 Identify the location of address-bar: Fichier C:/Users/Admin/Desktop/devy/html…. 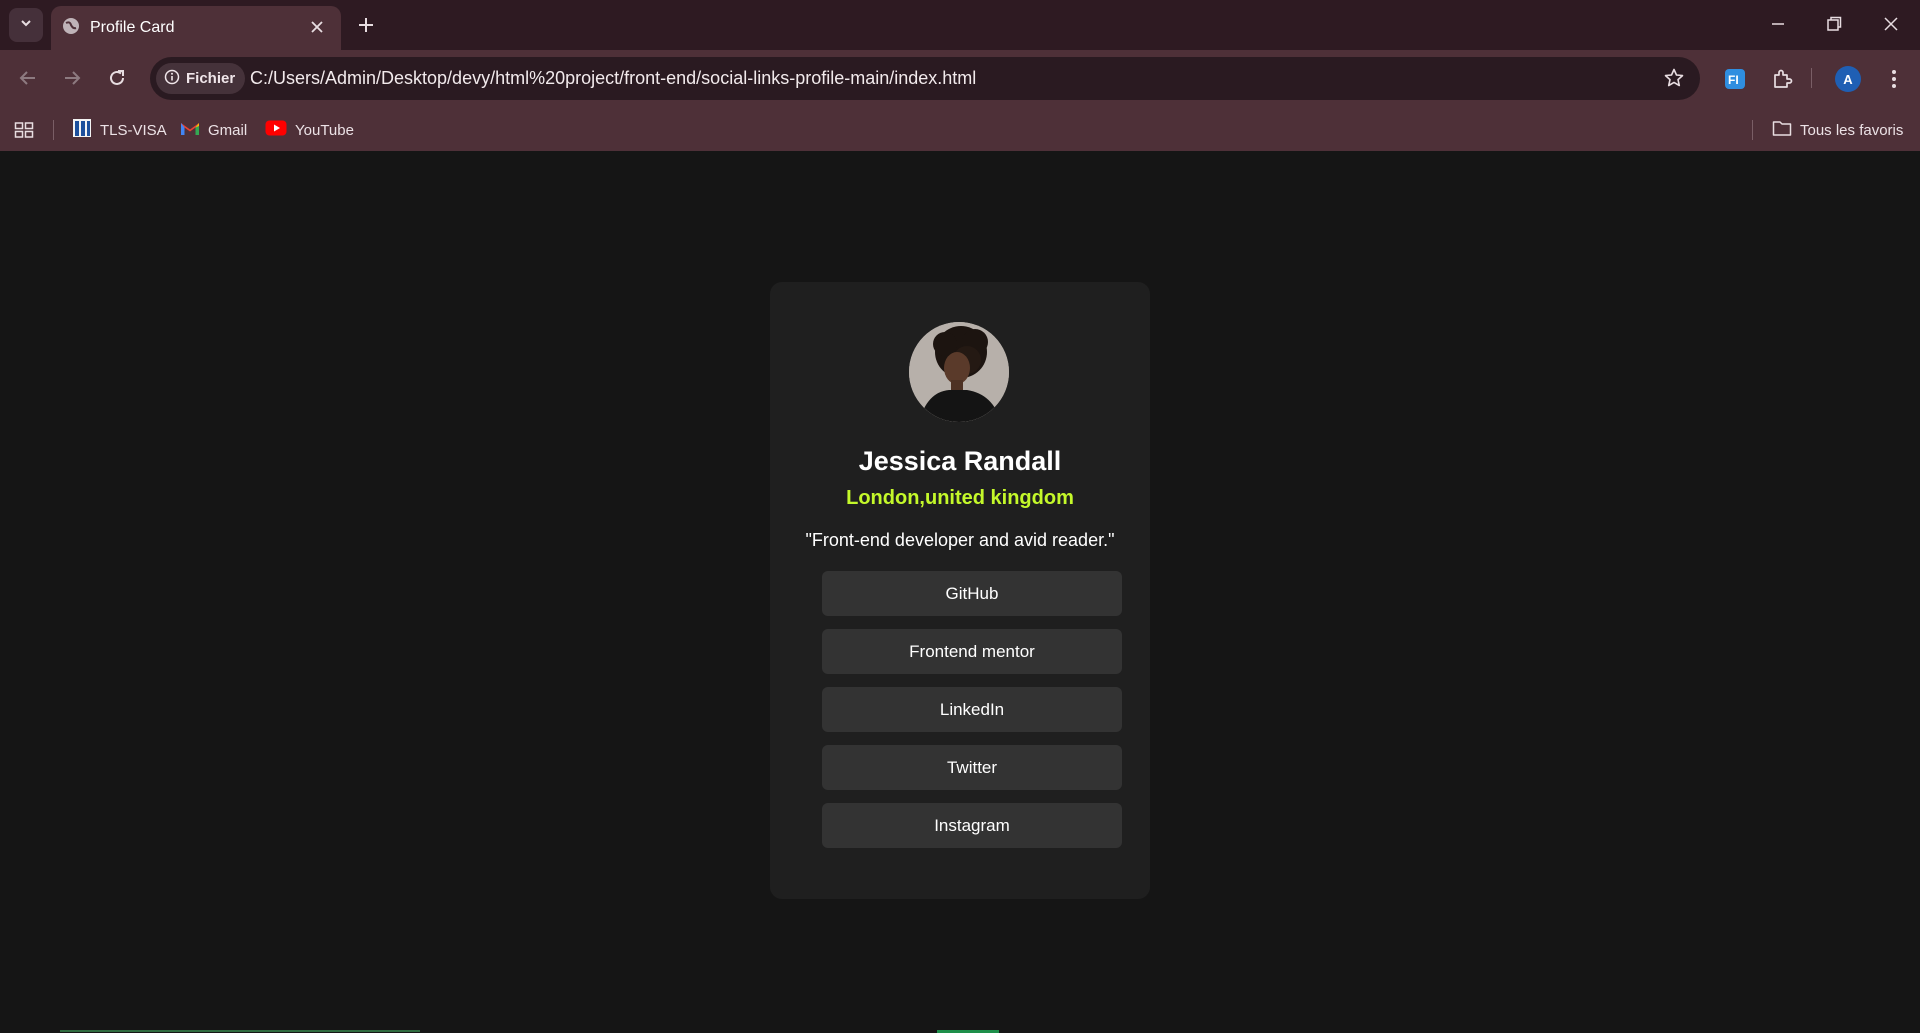
(925, 78).